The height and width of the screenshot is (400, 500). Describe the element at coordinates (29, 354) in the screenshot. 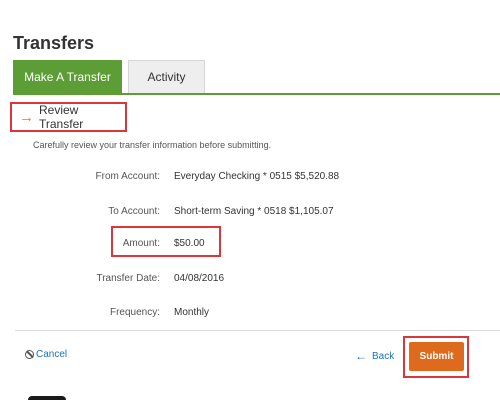

I see `cancel-circle-icon` at that location.